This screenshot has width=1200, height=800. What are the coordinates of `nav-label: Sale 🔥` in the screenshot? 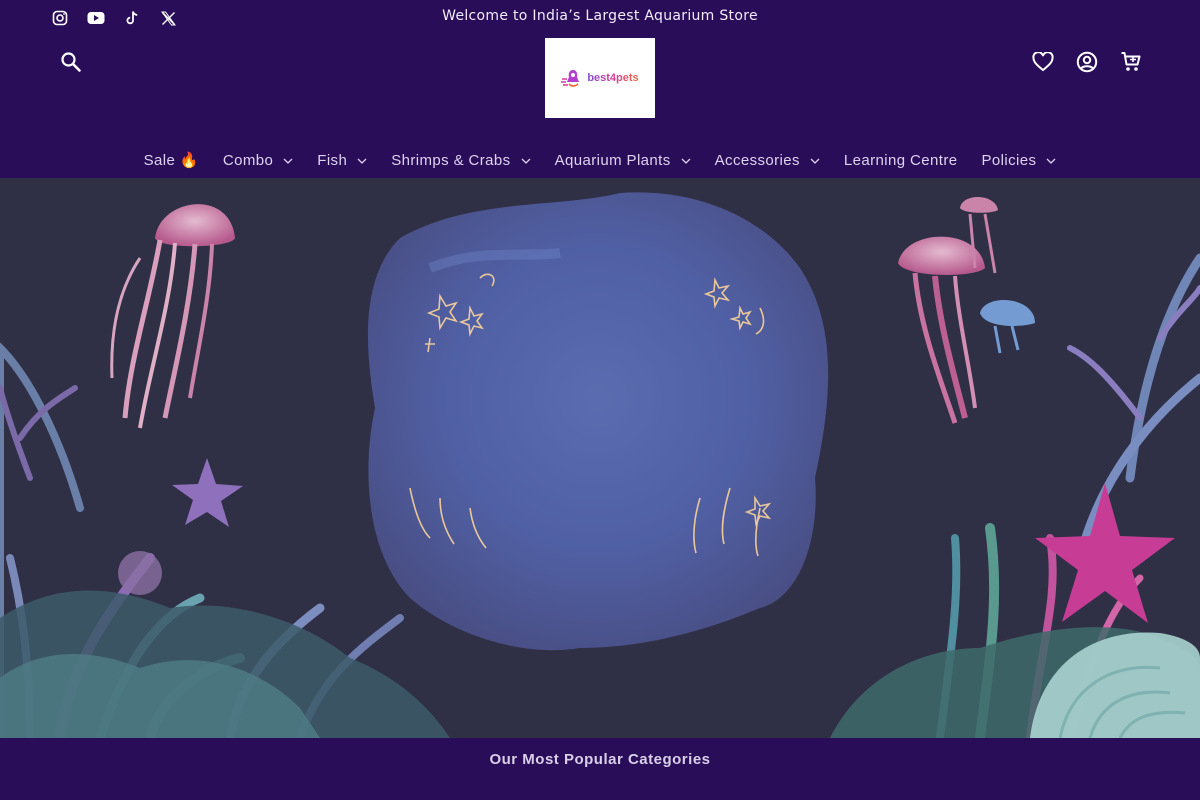 It's located at (171, 160).